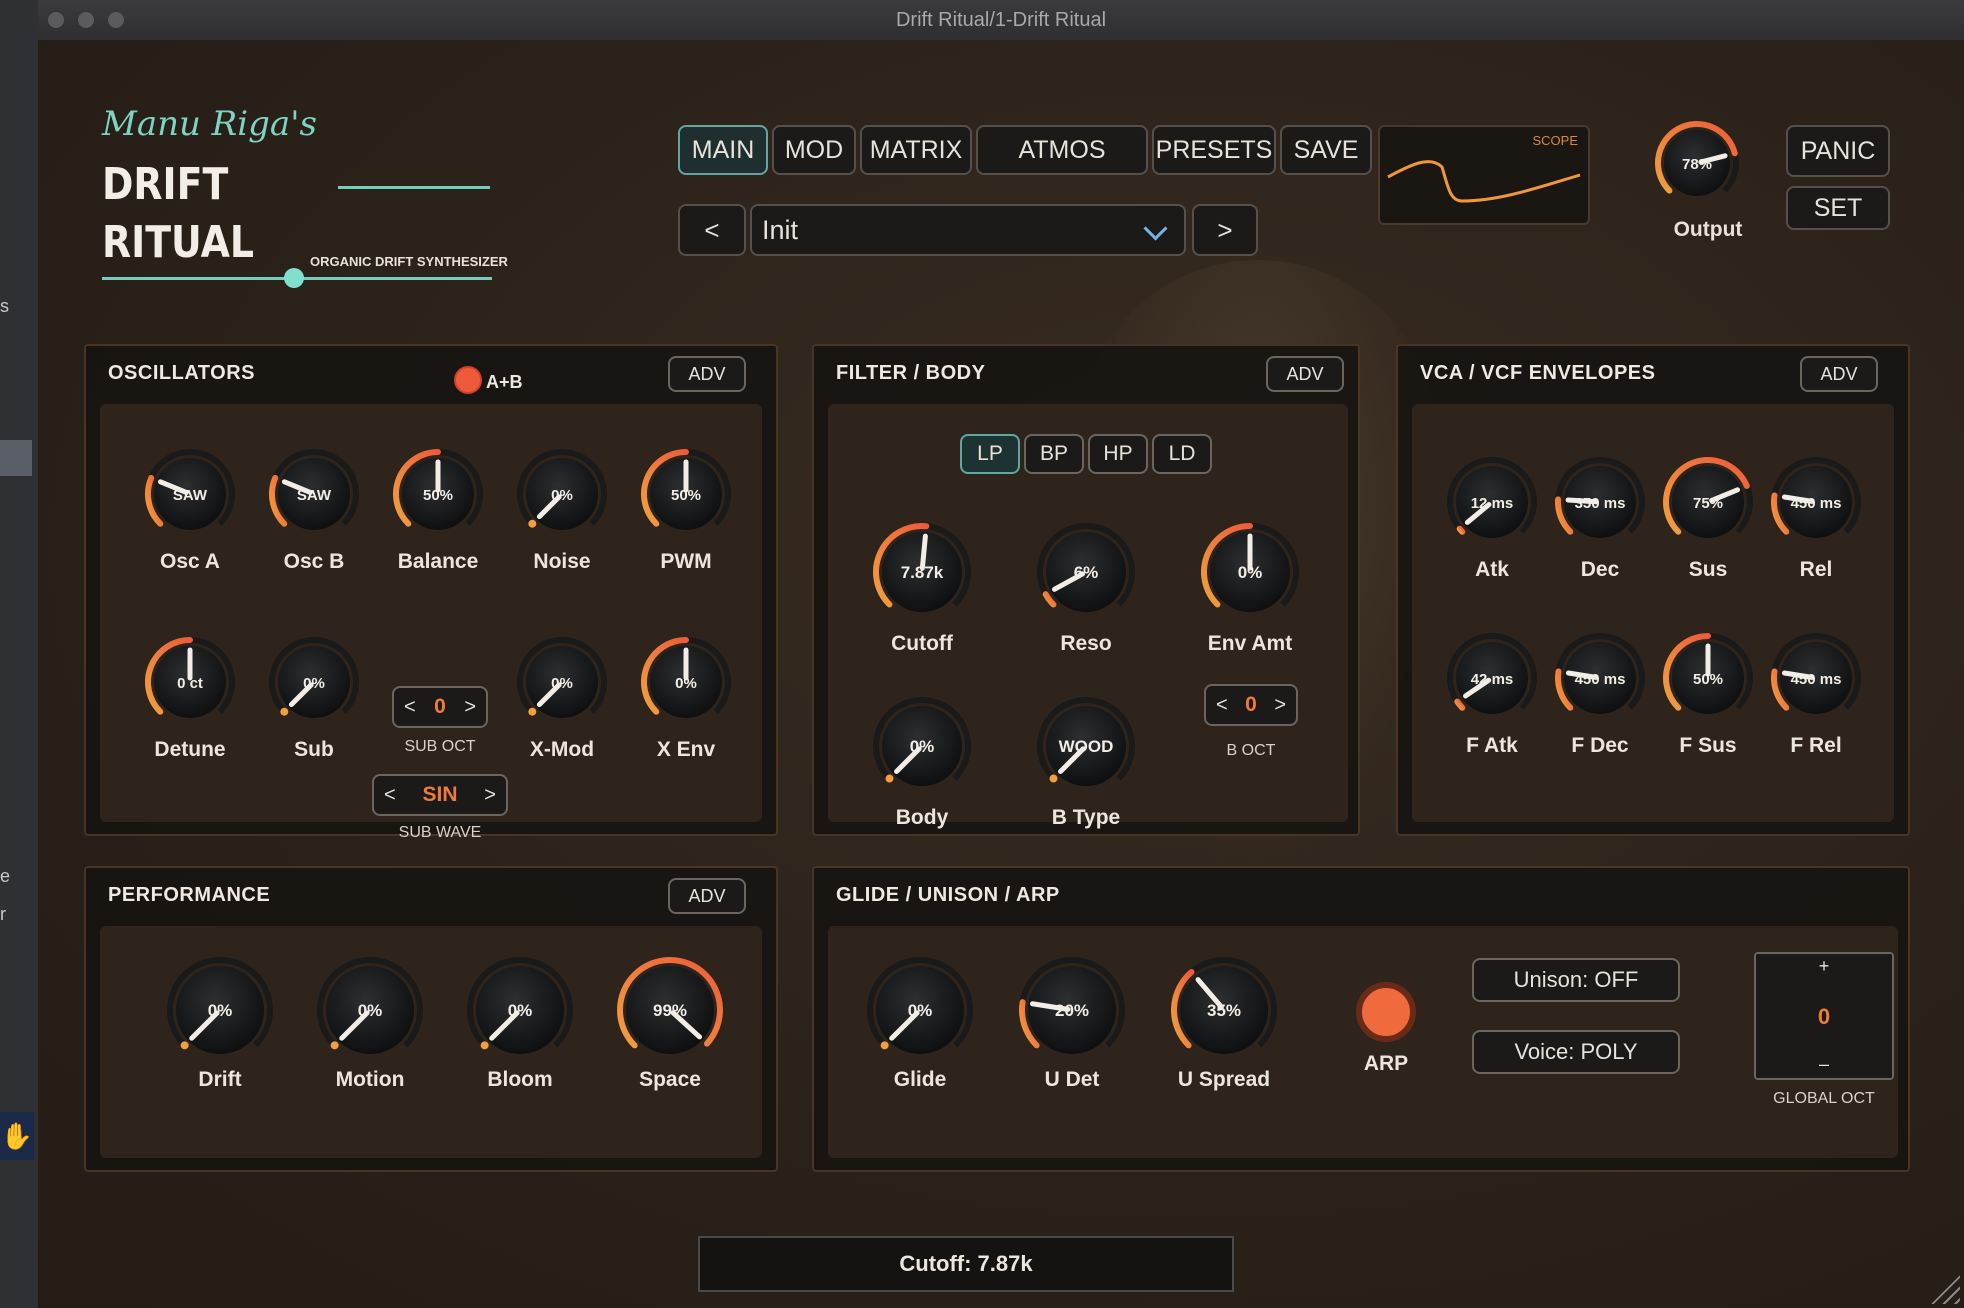  Describe the element at coordinates (1824, 1064) in the screenshot. I see `global-oct-minus: –` at that location.